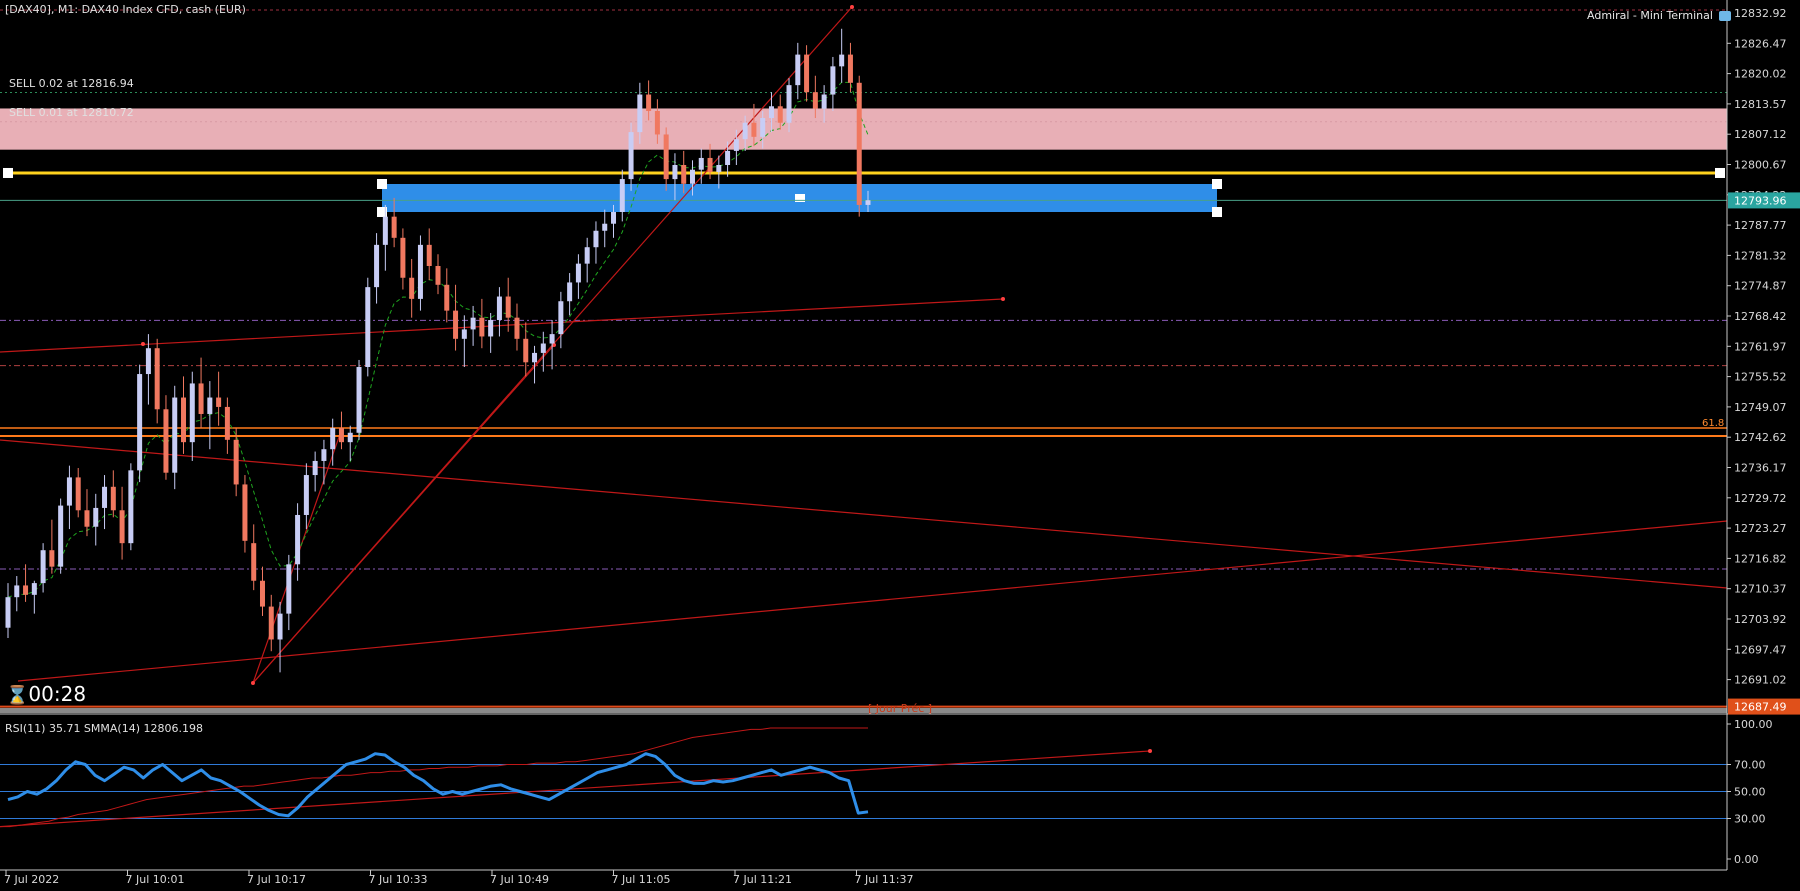  Describe the element at coordinates (71, 112) in the screenshot. I see `sell-order-label-2: SELL 0.01 at 12810.72` at that location.